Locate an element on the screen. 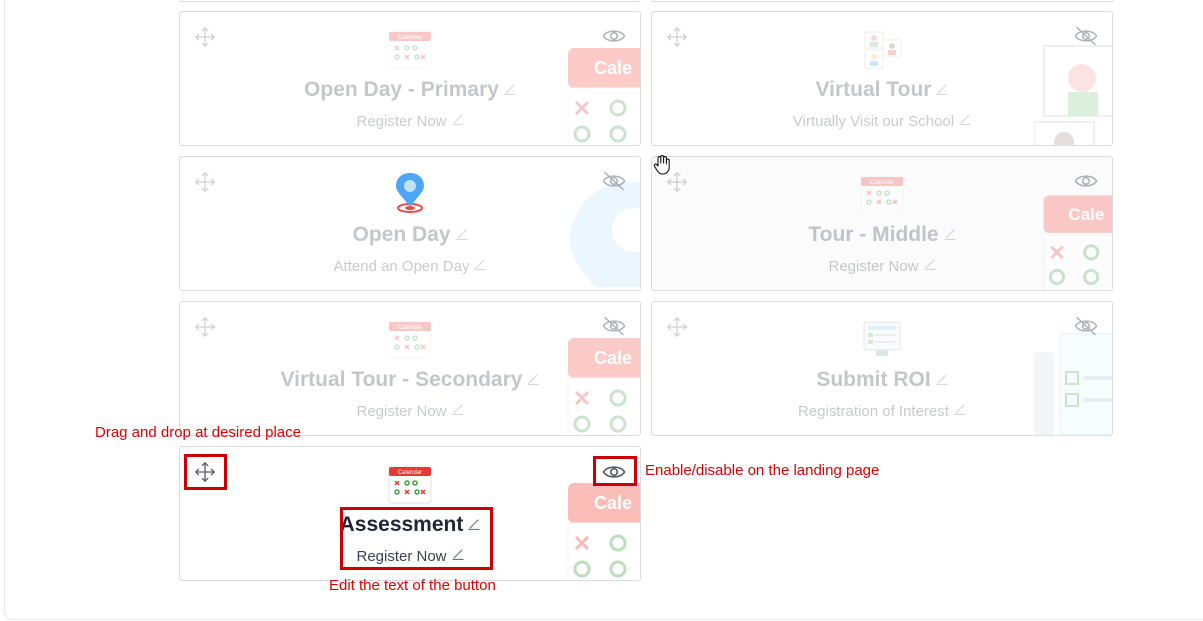 The image size is (1203, 621). card-open-day: Open Day Attend an Open Day is located at coordinates (410, 223).